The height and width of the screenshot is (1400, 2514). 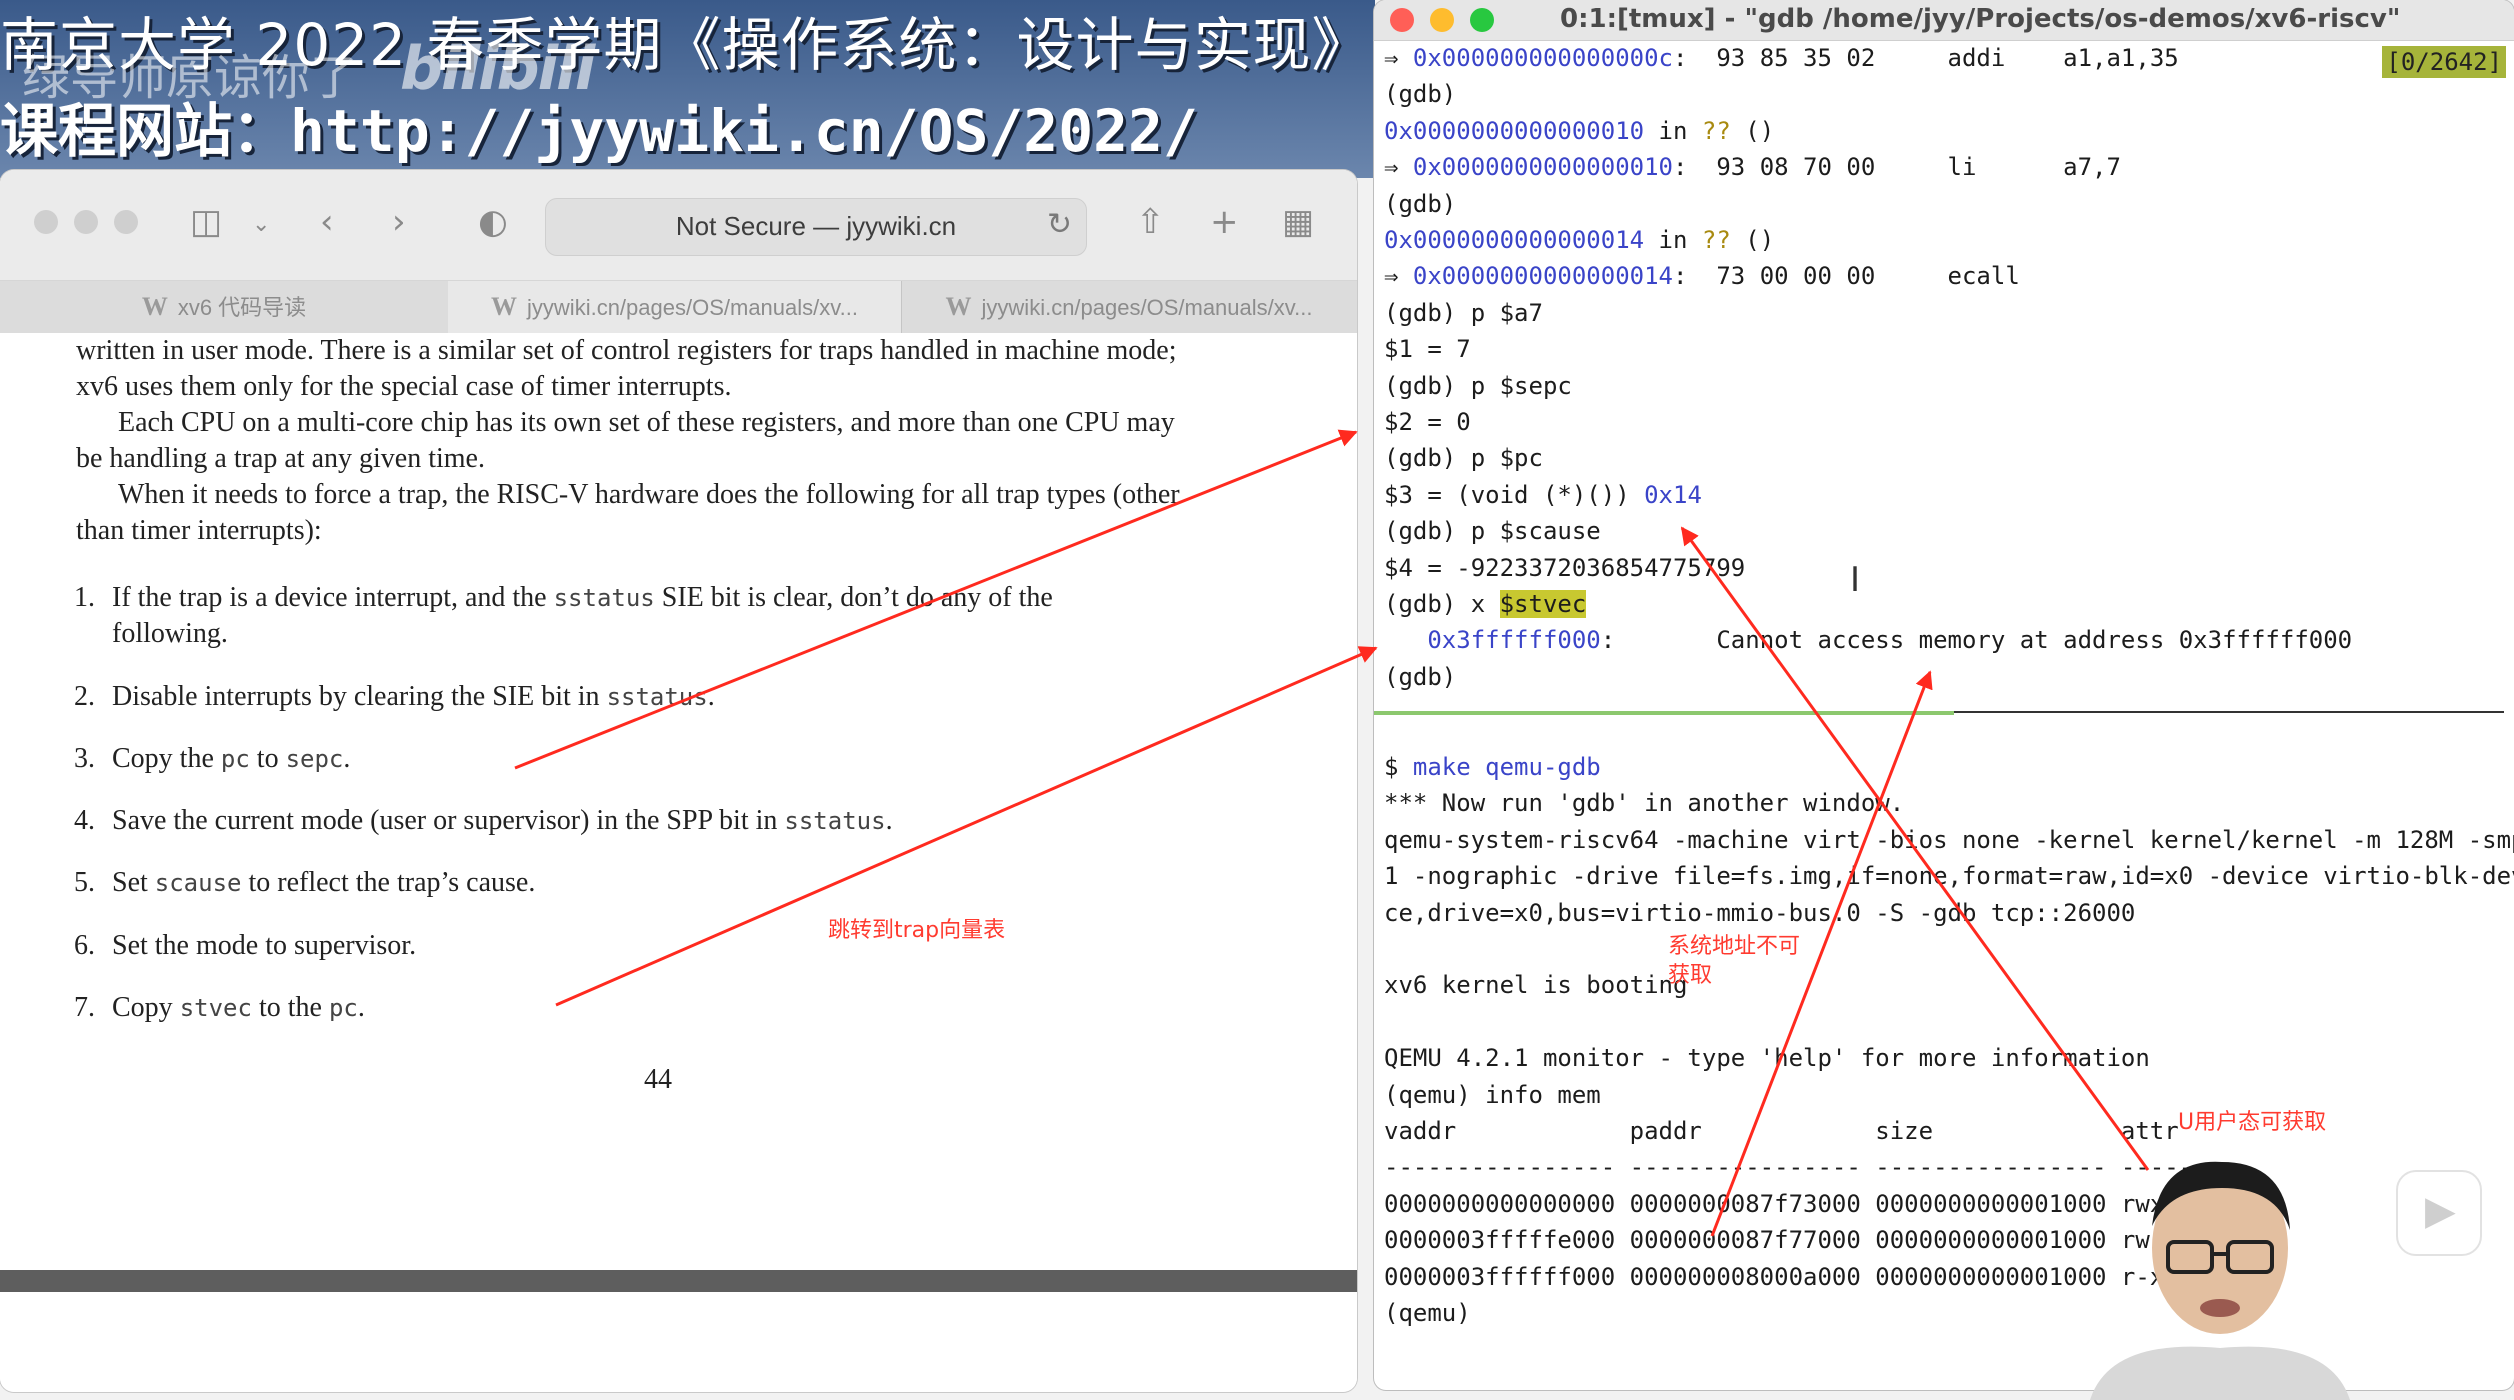 What do you see at coordinates (1298, 222) in the screenshot?
I see `tab-overview-icon: ▦` at bounding box center [1298, 222].